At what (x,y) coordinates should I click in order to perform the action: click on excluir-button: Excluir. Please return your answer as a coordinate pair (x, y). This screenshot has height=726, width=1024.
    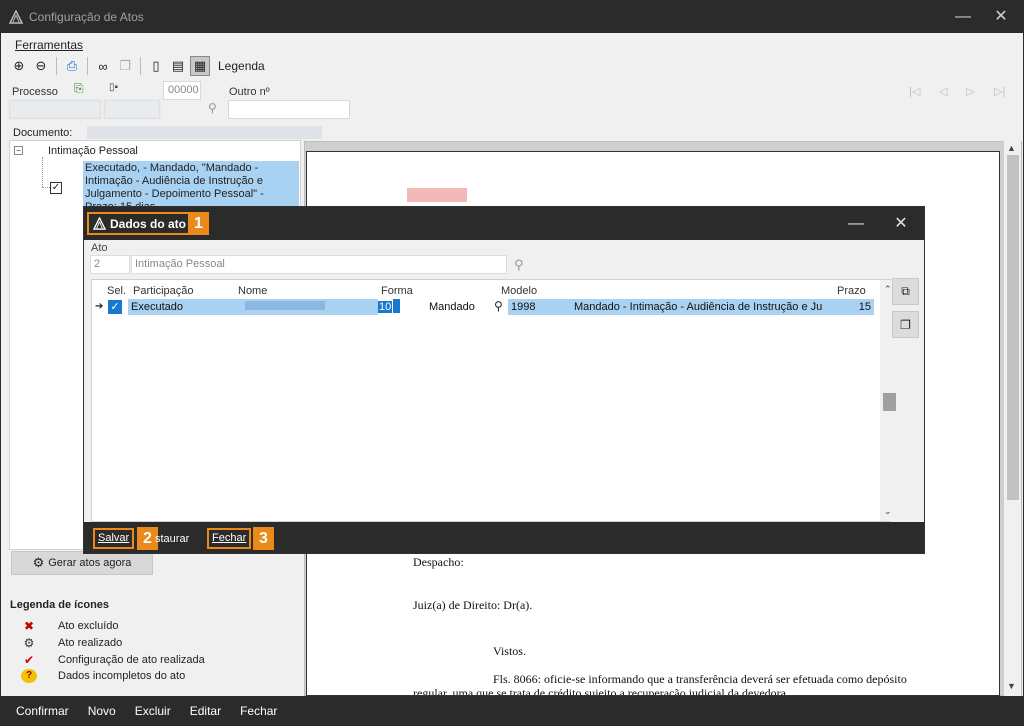
    Looking at the image, I should click on (153, 711).